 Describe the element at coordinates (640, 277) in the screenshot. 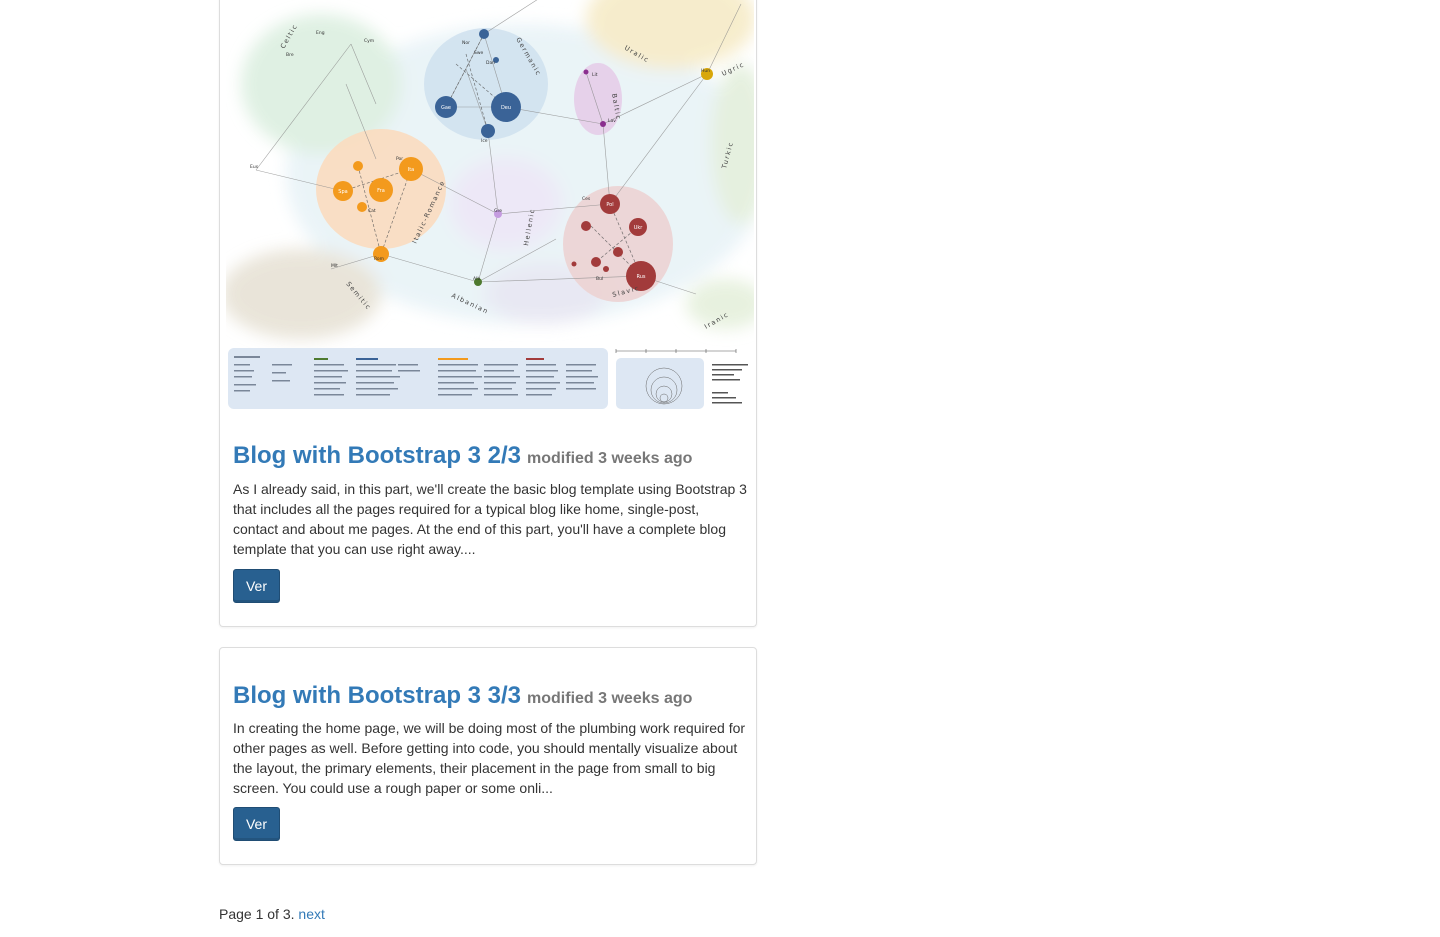

I see `svg-text: Rus` at that location.